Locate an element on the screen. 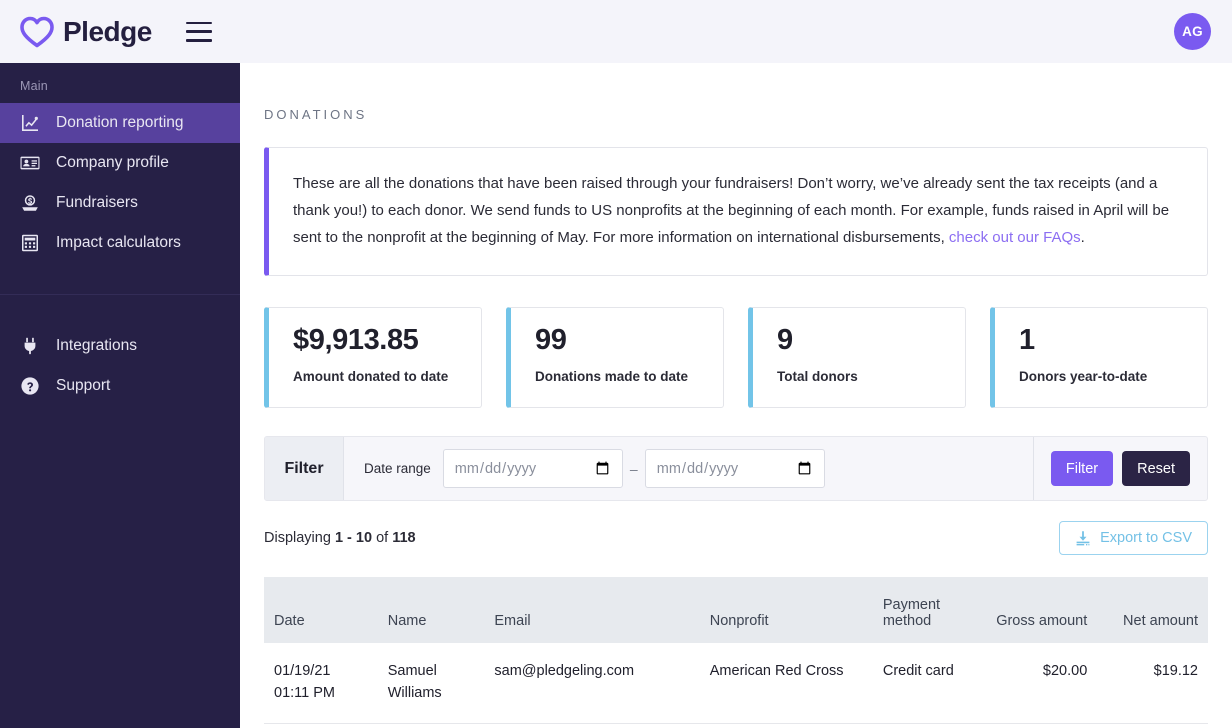 This screenshot has width=1232, height=728. cell-date: 01/19/21 01:11 PM is located at coordinates (321, 683).